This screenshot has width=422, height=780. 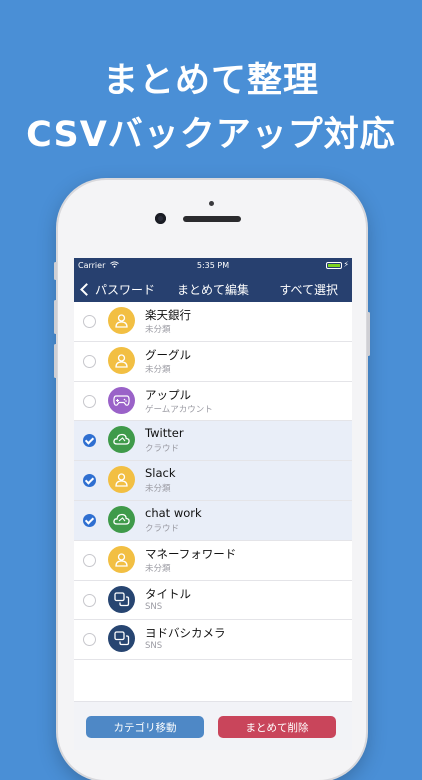 I want to click on list-item: chat work クラウド, so click(x=213, y=520).